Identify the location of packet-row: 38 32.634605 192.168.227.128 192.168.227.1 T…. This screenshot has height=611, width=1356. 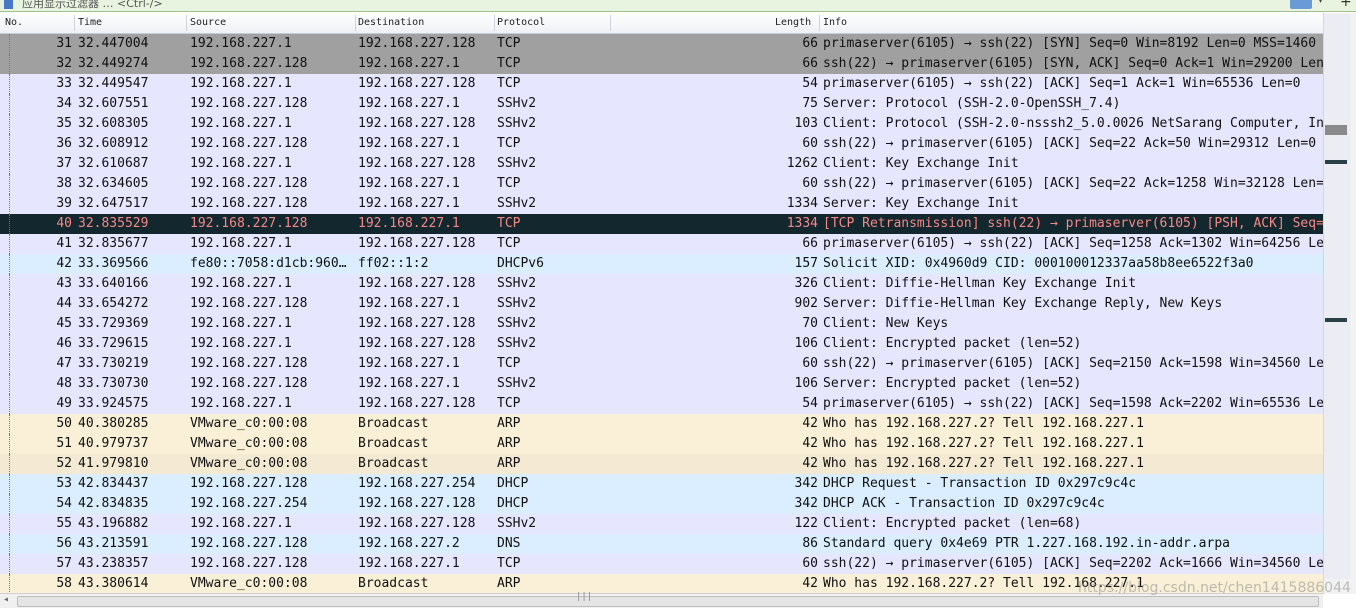
(661, 184).